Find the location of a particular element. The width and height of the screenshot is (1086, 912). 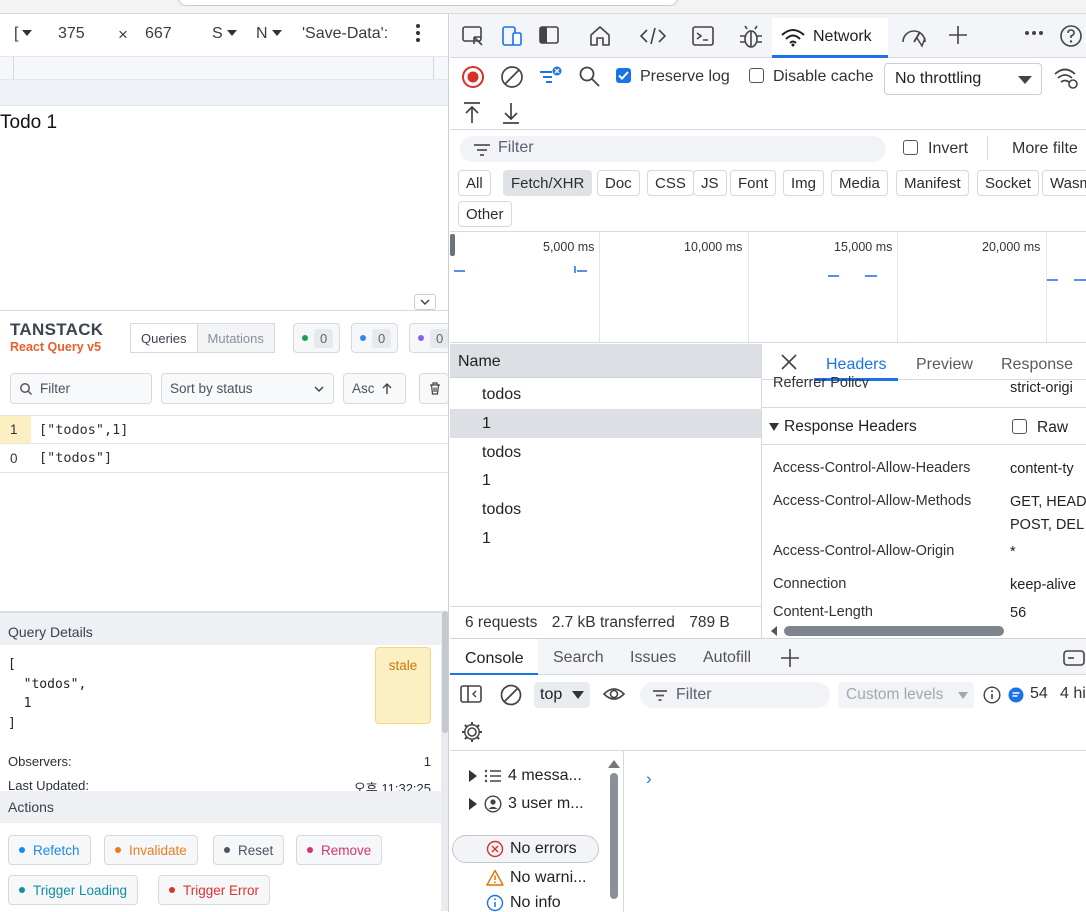

devtools-collapse-button is located at coordinates (425, 302).